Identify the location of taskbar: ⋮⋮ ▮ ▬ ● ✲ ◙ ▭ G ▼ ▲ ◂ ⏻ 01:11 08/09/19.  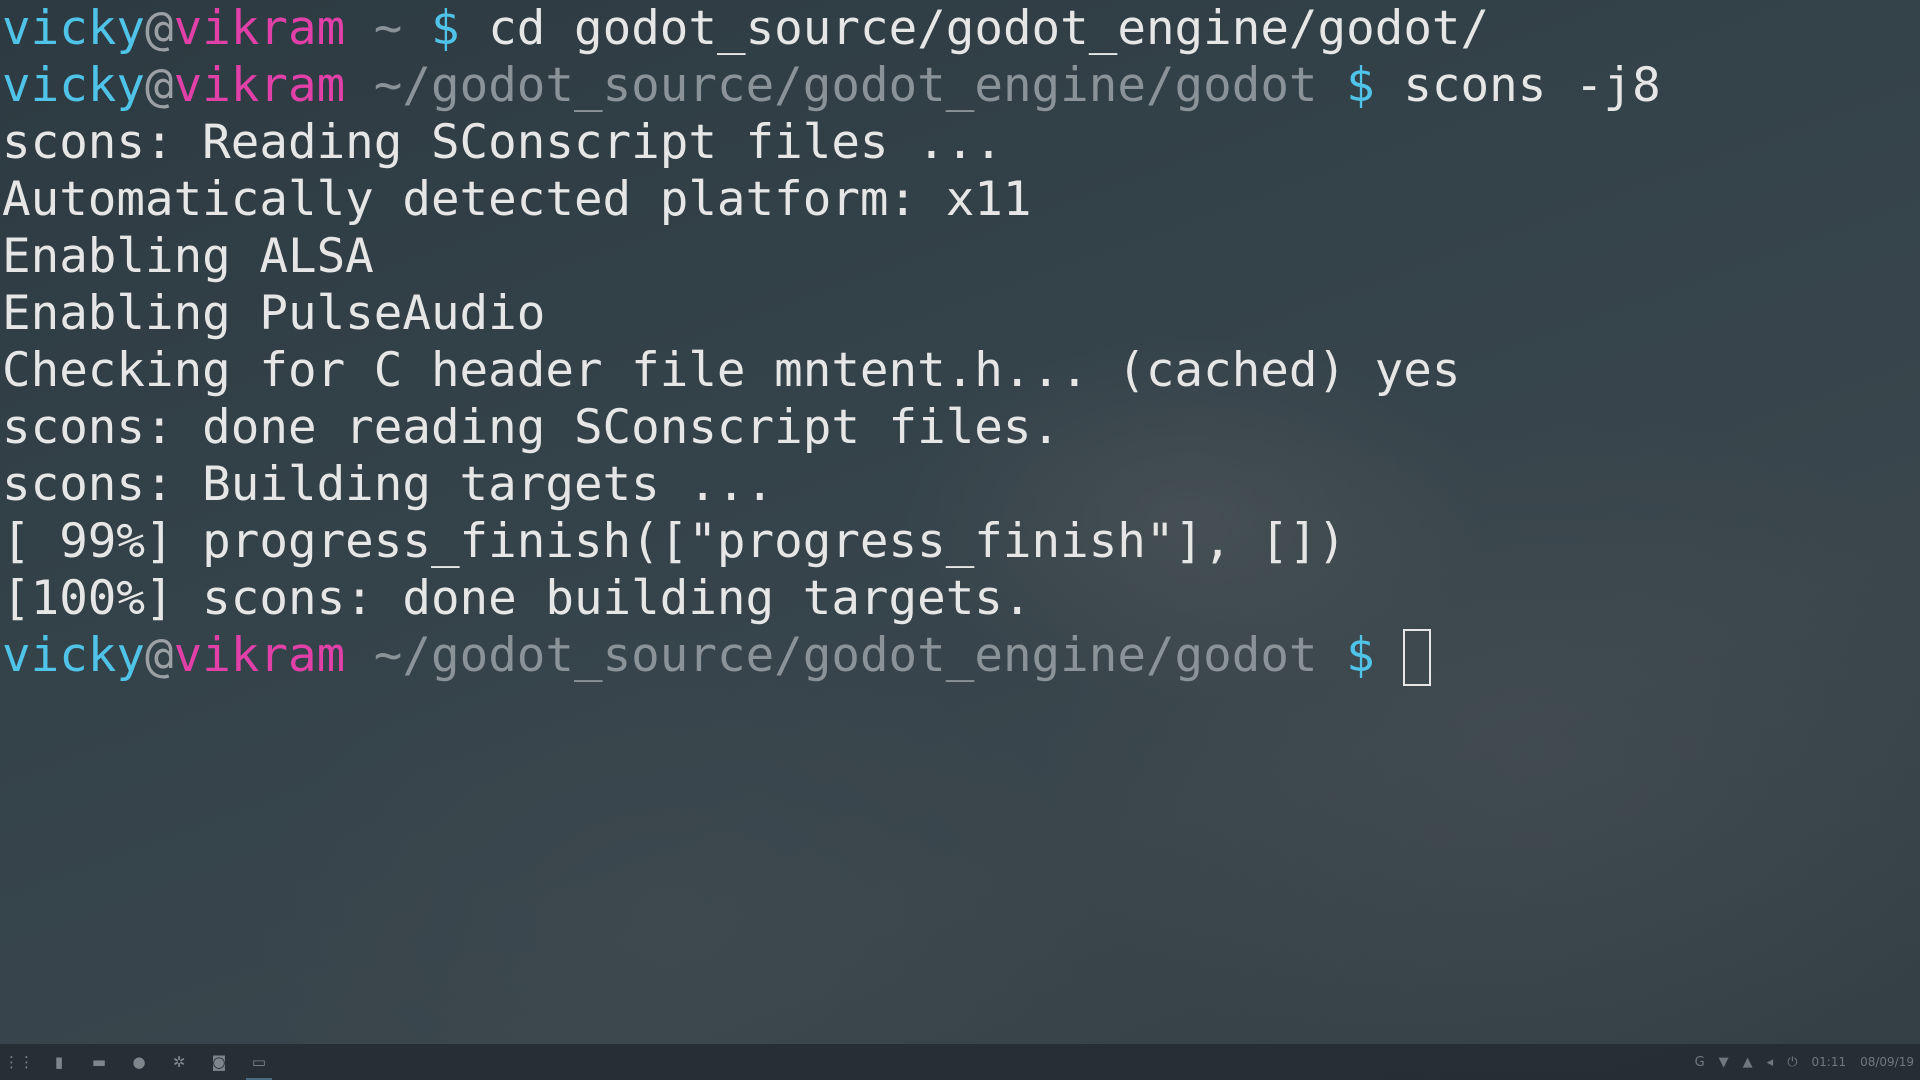
(960, 1062).